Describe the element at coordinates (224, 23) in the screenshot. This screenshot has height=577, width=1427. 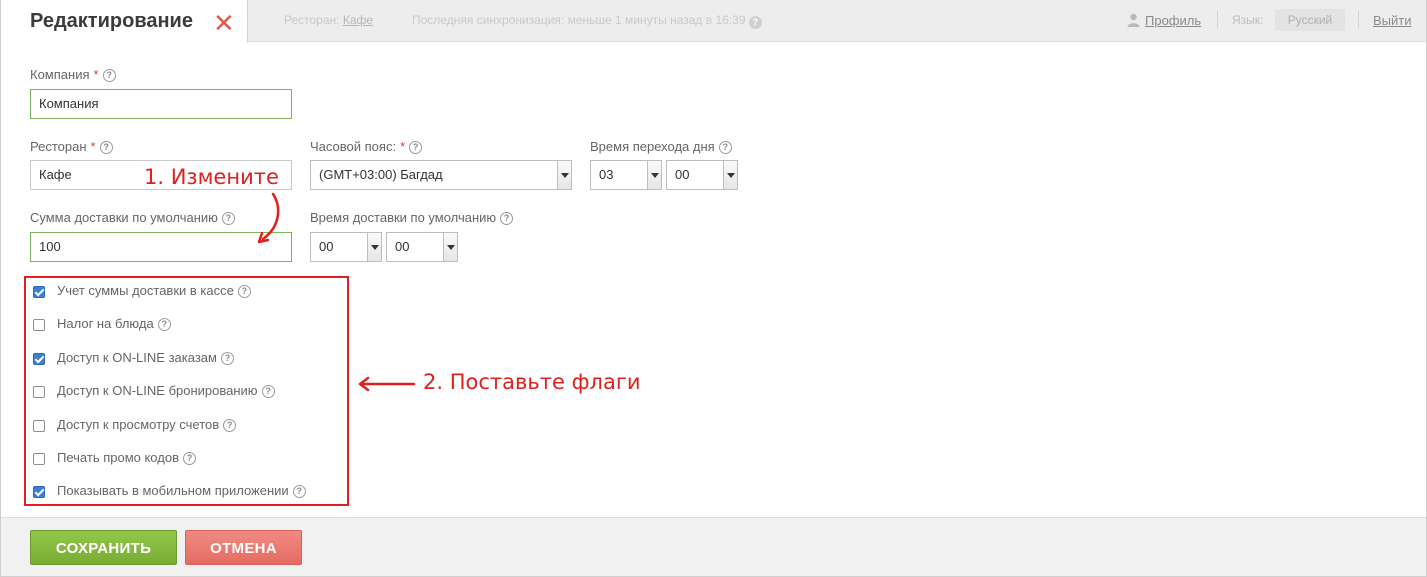
I see `close-icon: ✕` at that location.